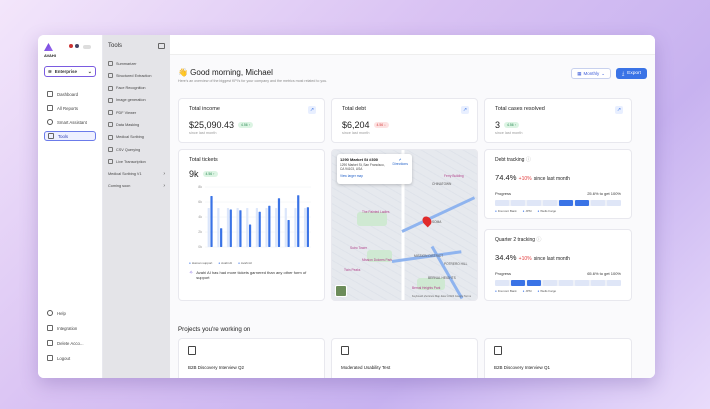 This screenshot has width=710, height=409. What do you see at coordinates (558, 283) in the screenshot?
I see `q2-progress-bar` at bounding box center [558, 283].